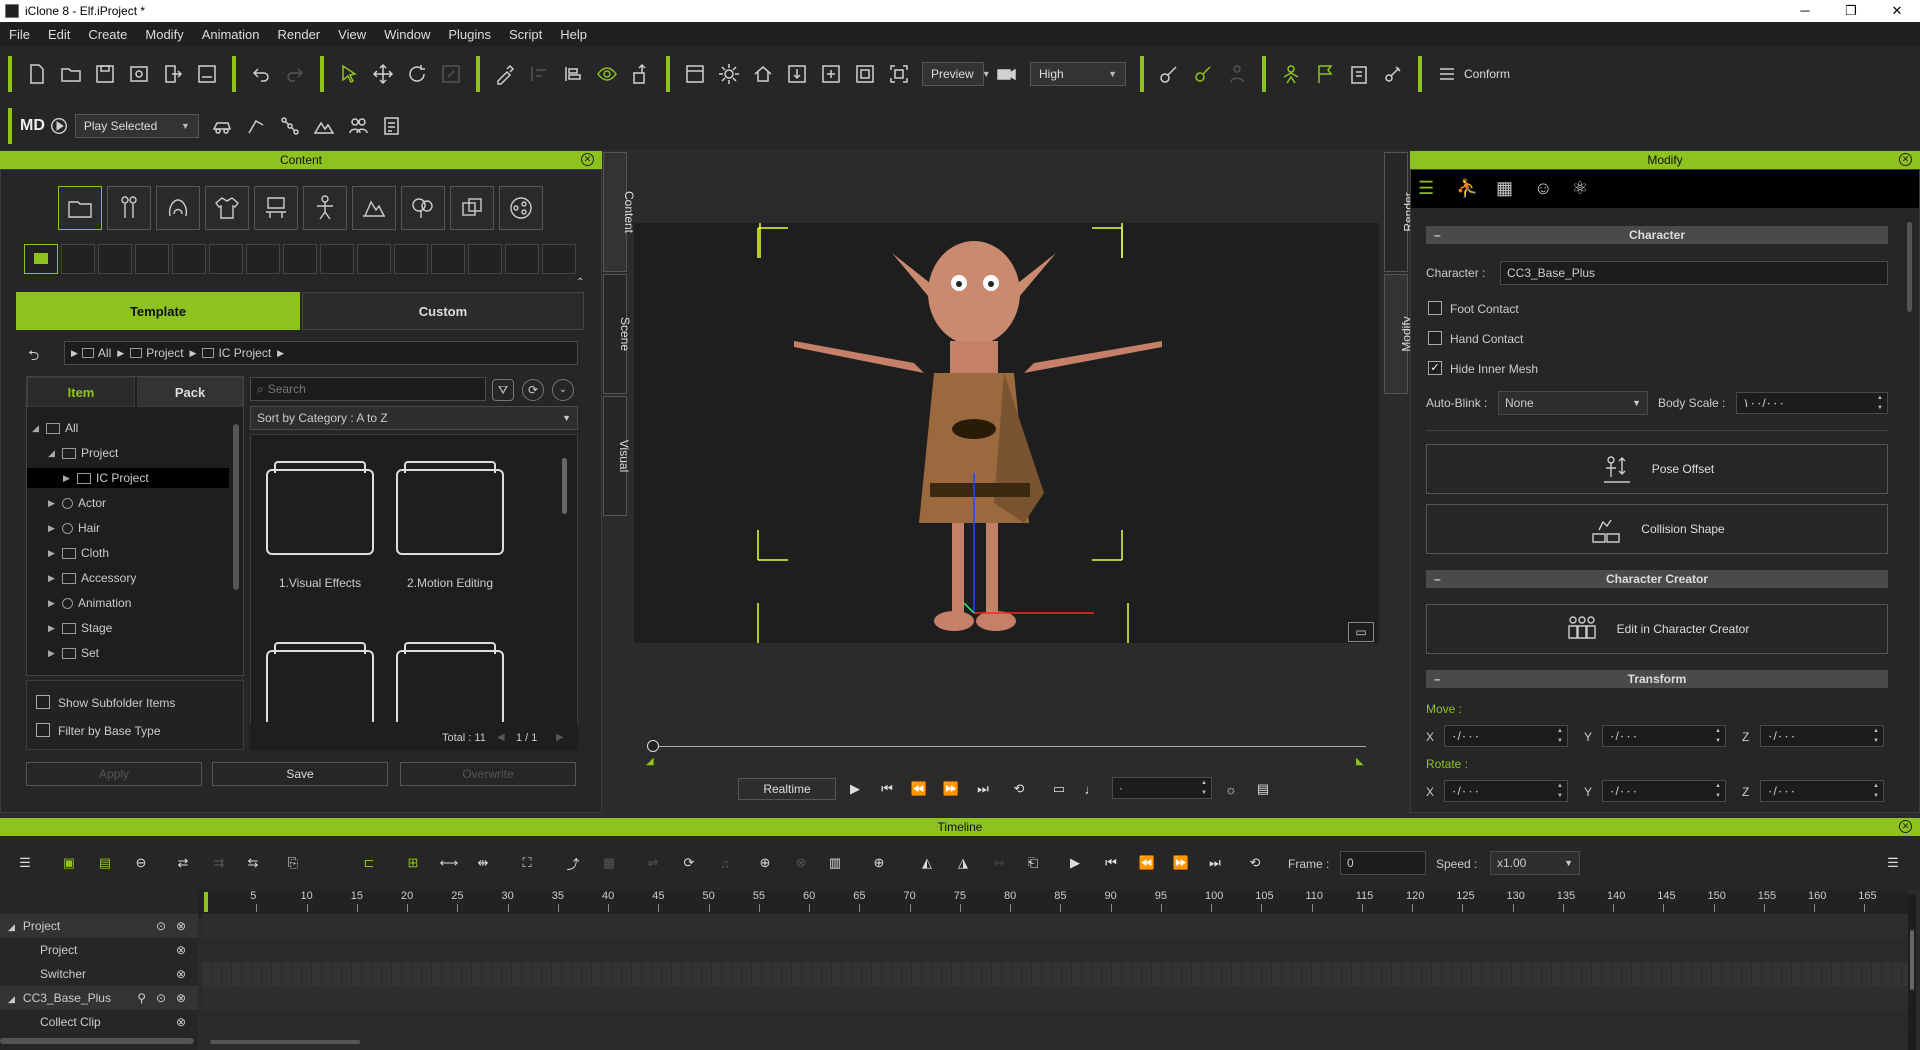 Image resolution: width=1920 pixels, height=1050 pixels. What do you see at coordinates (1231, 789) in the screenshot?
I see `settings-icon: ☼` at bounding box center [1231, 789].